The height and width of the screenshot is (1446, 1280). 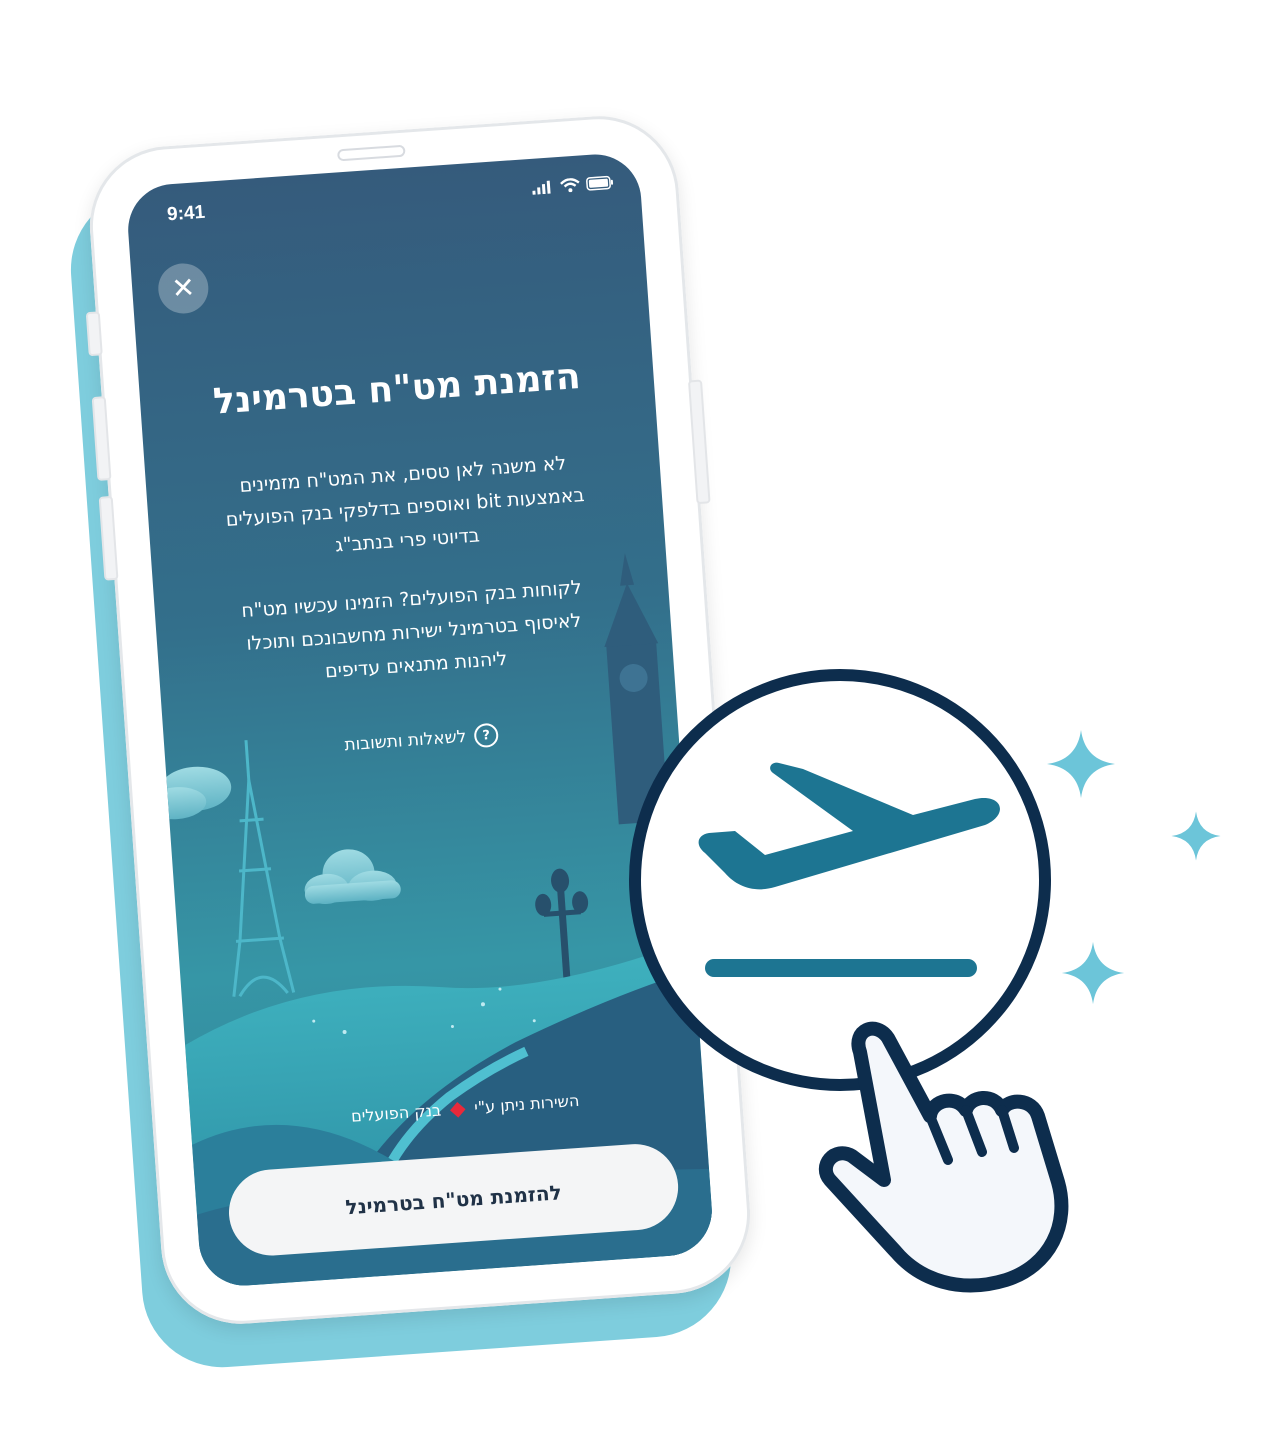 I want to click on pointing-hand-icon, so click(x=943, y=1157).